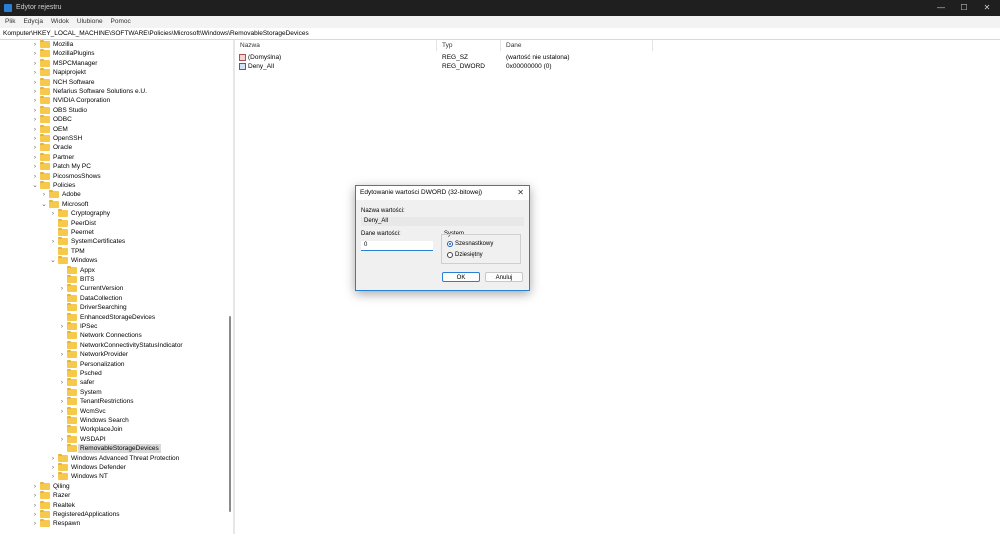  Describe the element at coordinates (234, 287) in the screenshot. I see `pane-splitter` at that location.